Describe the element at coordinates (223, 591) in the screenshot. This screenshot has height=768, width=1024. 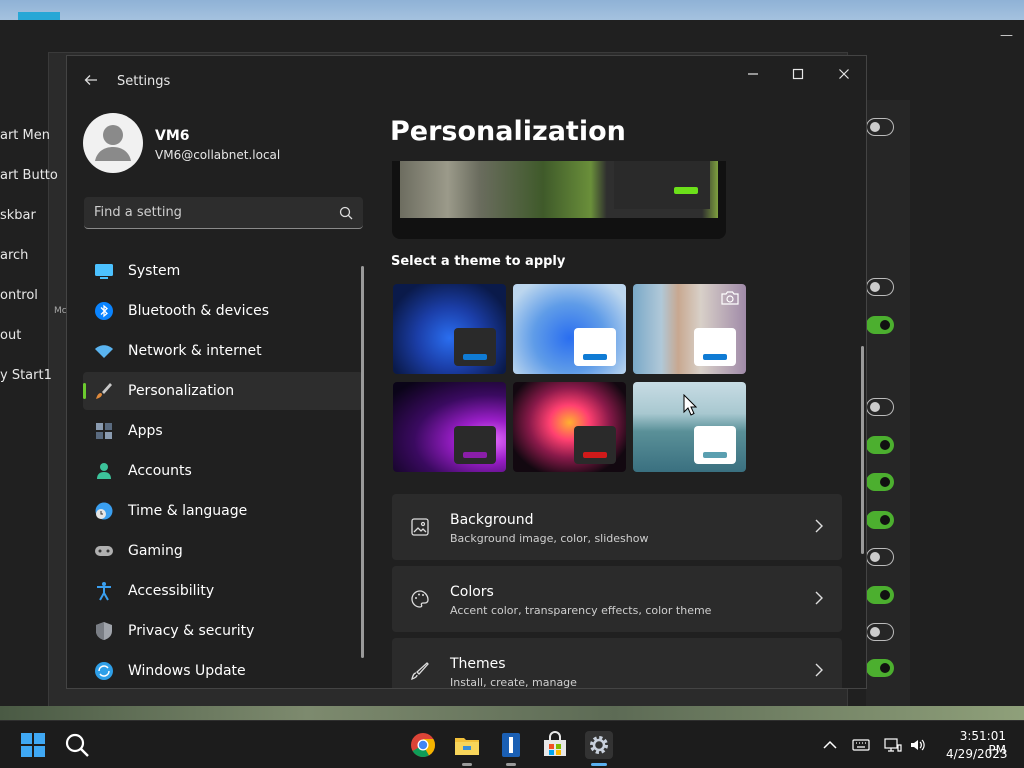
I see `sidebar-item-accessibility: Accessibility` at that location.